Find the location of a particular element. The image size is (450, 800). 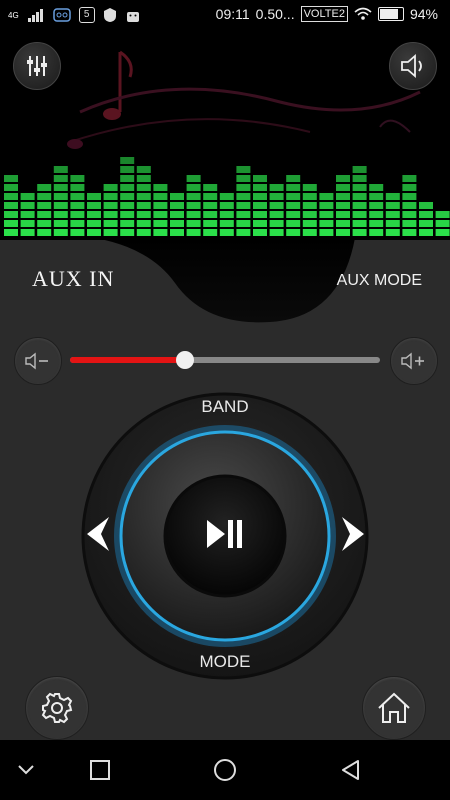

volume-up-button is located at coordinates (414, 361).